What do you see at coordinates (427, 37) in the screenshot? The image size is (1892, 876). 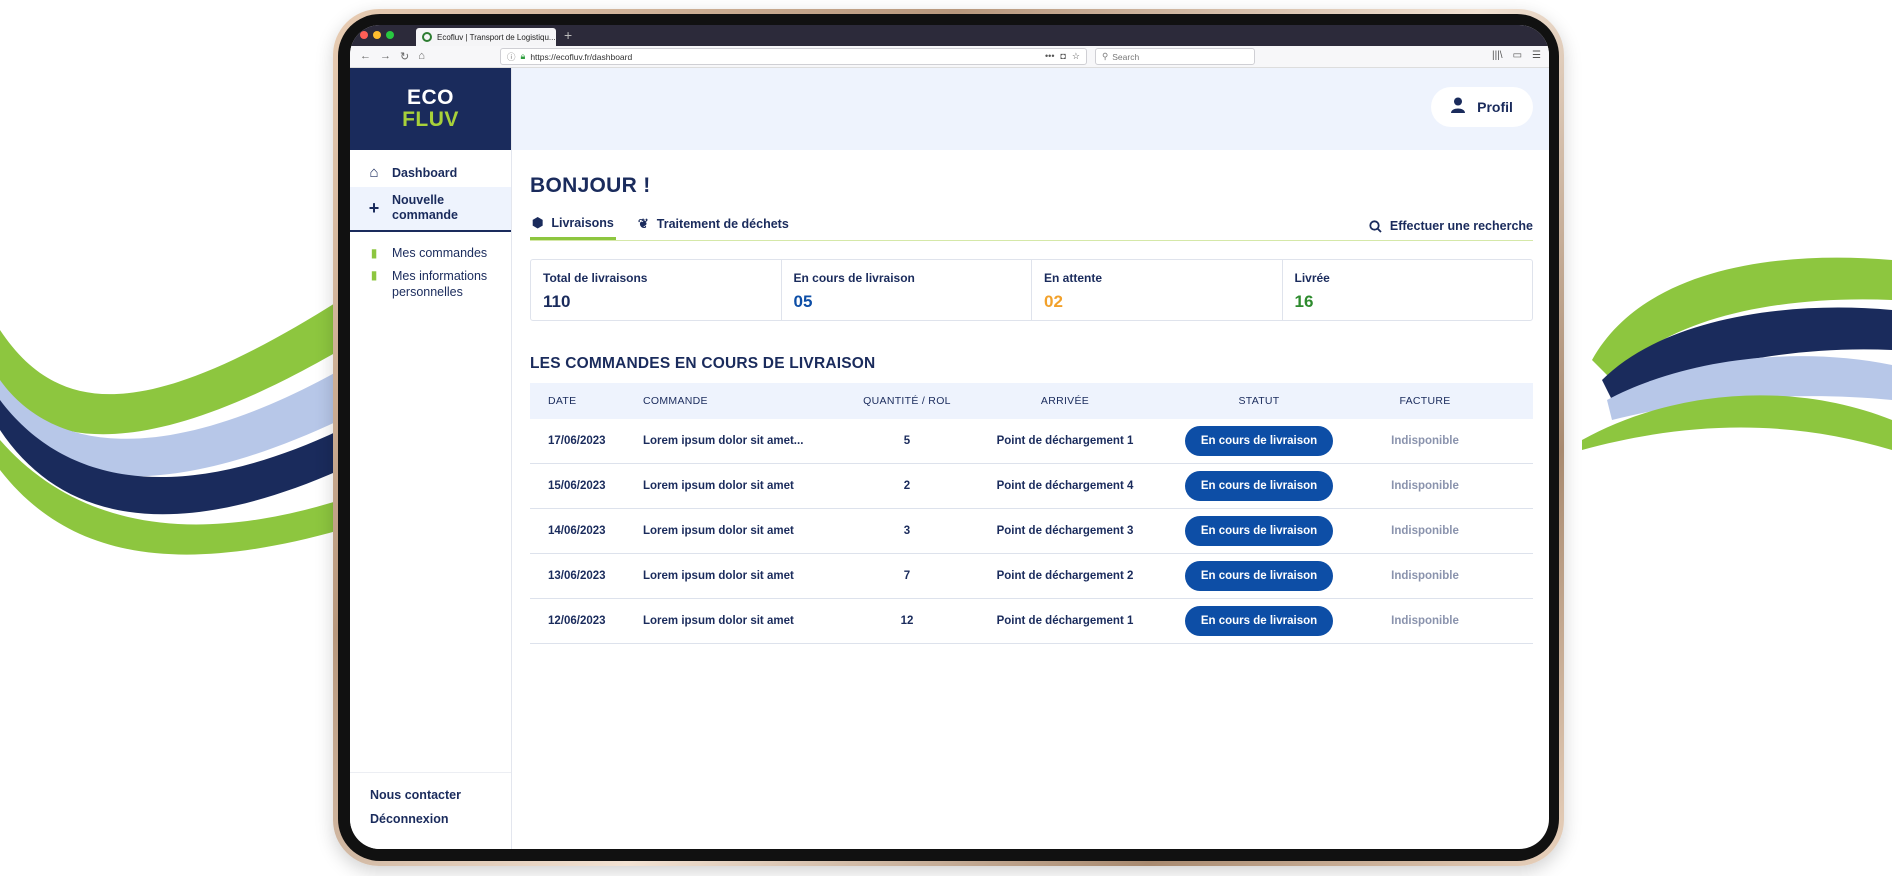 I see `favicon-icon` at bounding box center [427, 37].